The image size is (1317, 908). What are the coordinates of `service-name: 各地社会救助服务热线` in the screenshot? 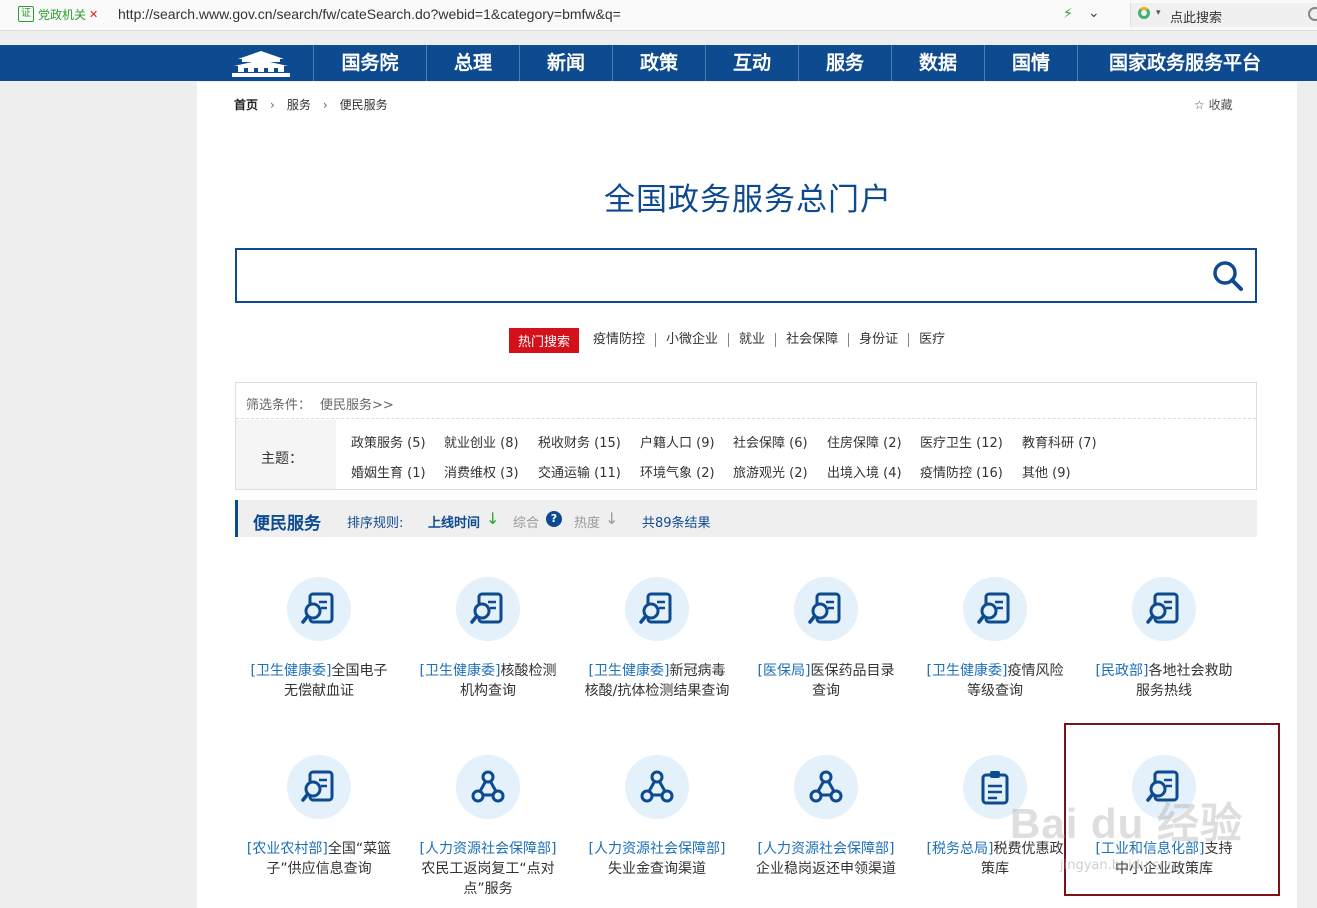 It's located at (1184, 681).